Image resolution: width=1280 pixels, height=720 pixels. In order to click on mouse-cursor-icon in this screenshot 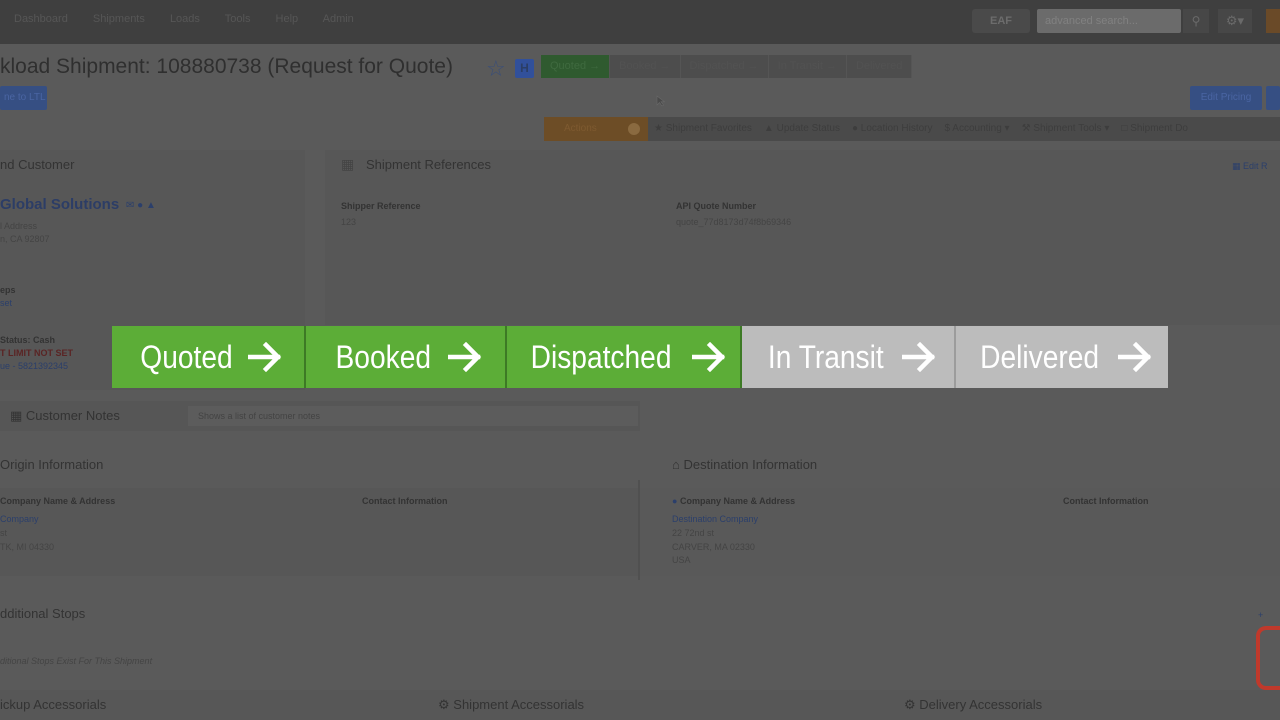, I will do `click(661, 101)`.